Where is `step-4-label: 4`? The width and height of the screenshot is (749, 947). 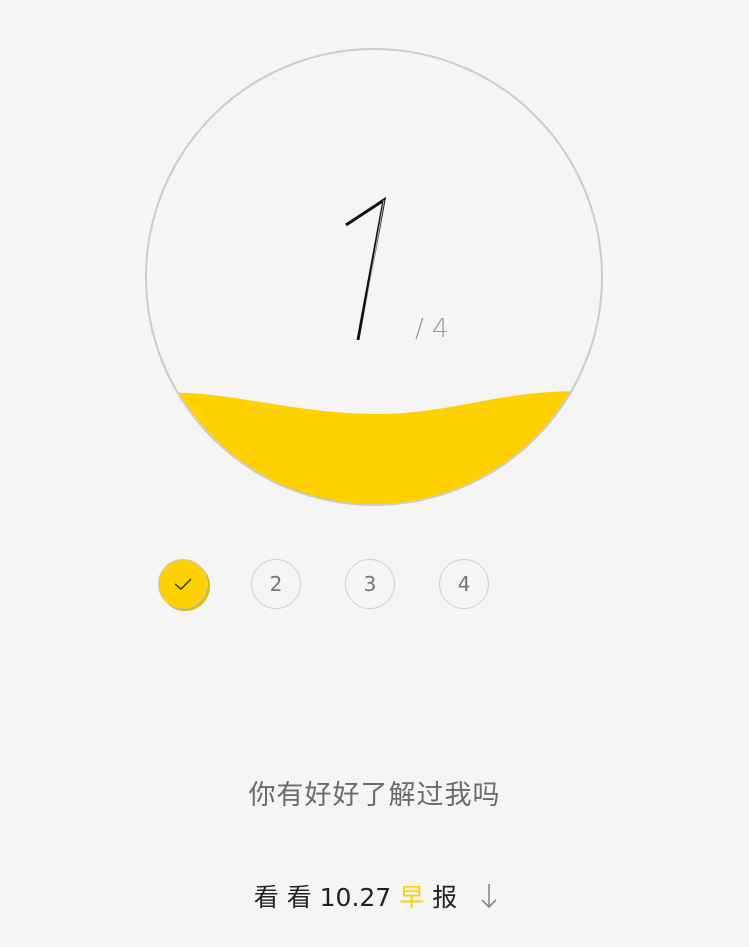
step-4-label: 4 is located at coordinates (464, 584).